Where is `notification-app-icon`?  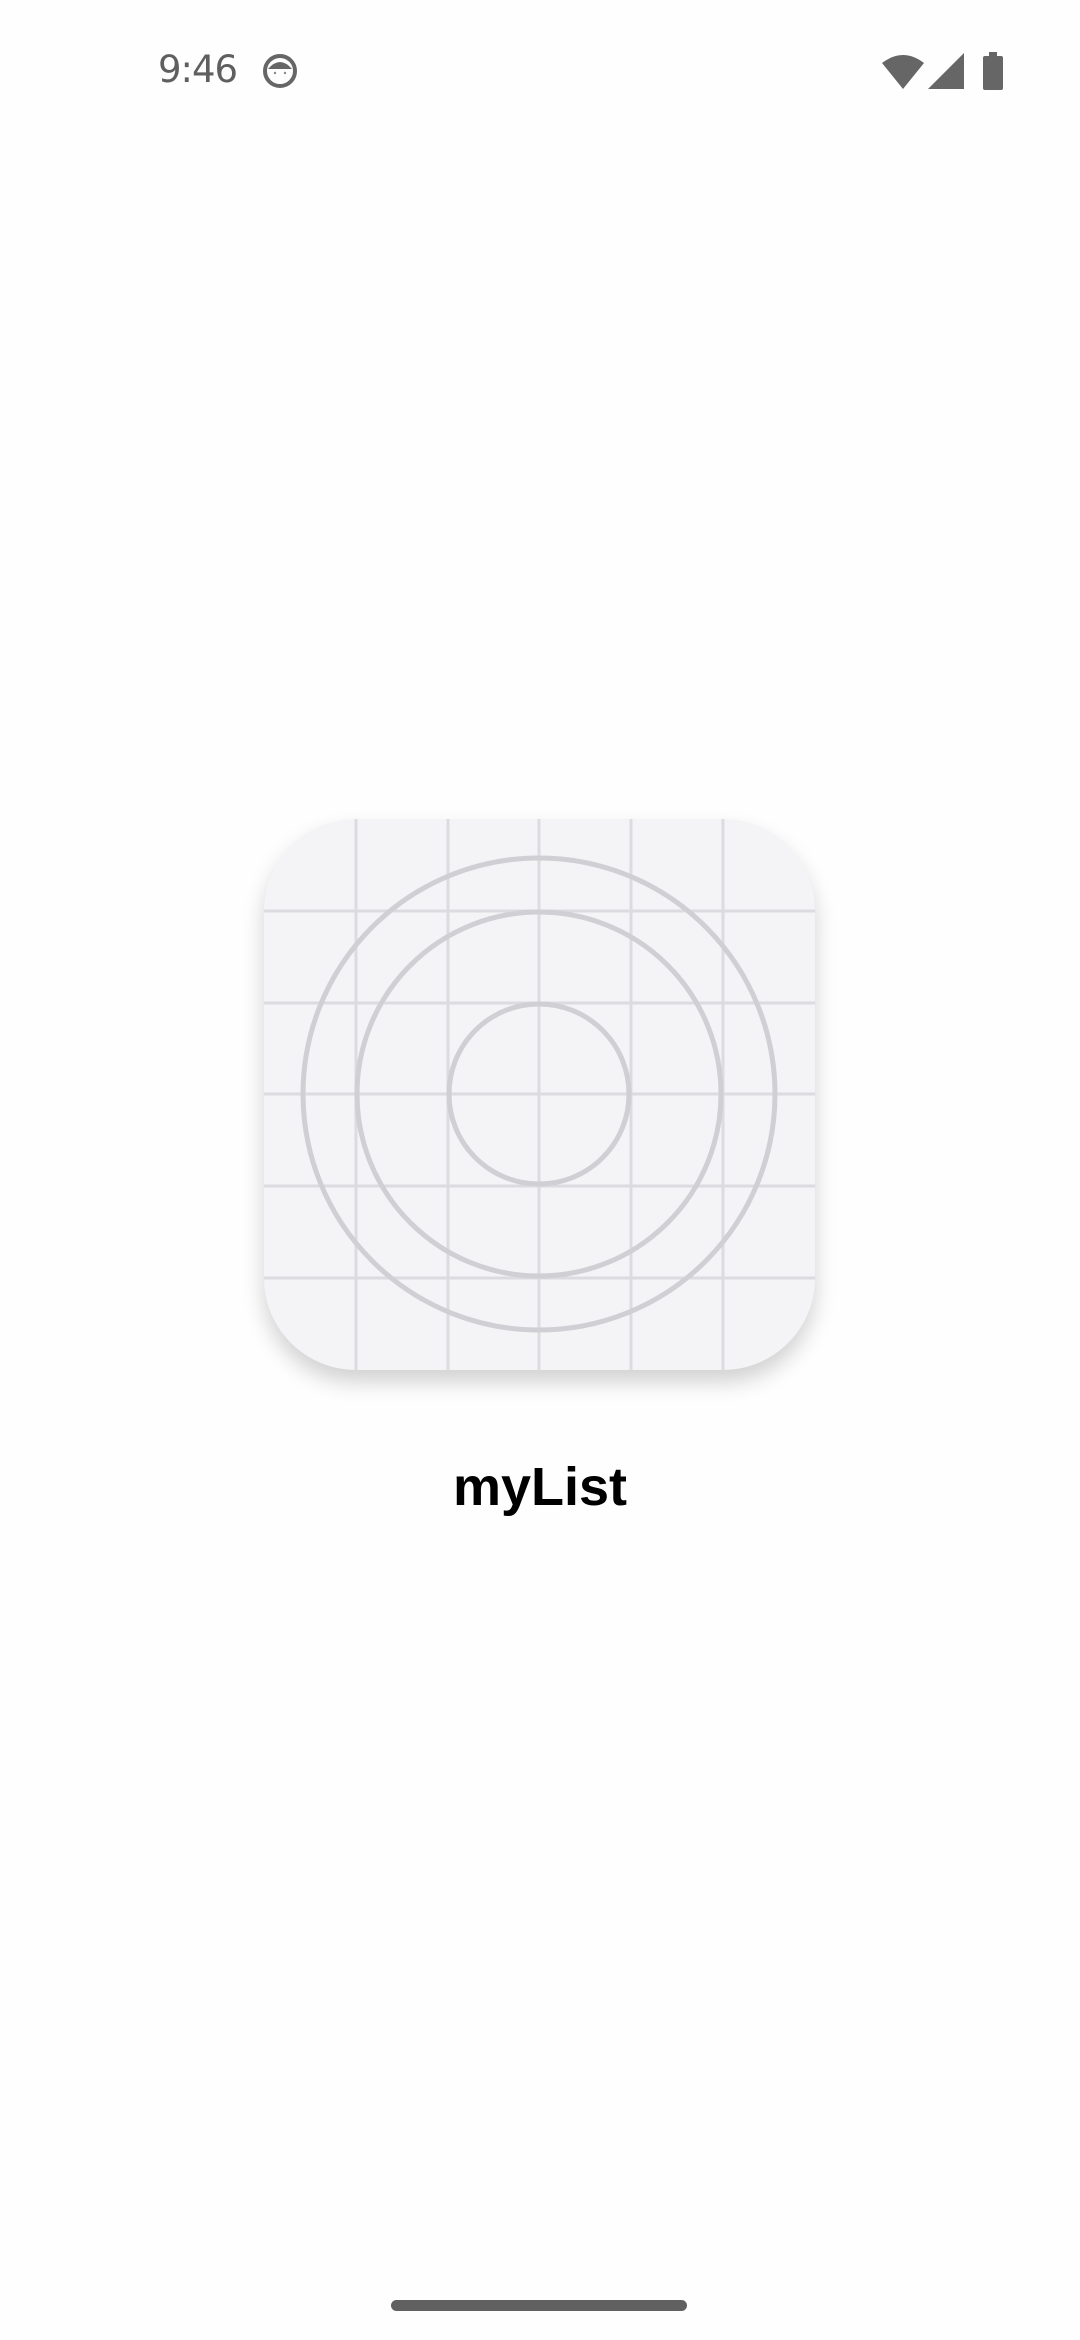 notification-app-icon is located at coordinates (280, 71).